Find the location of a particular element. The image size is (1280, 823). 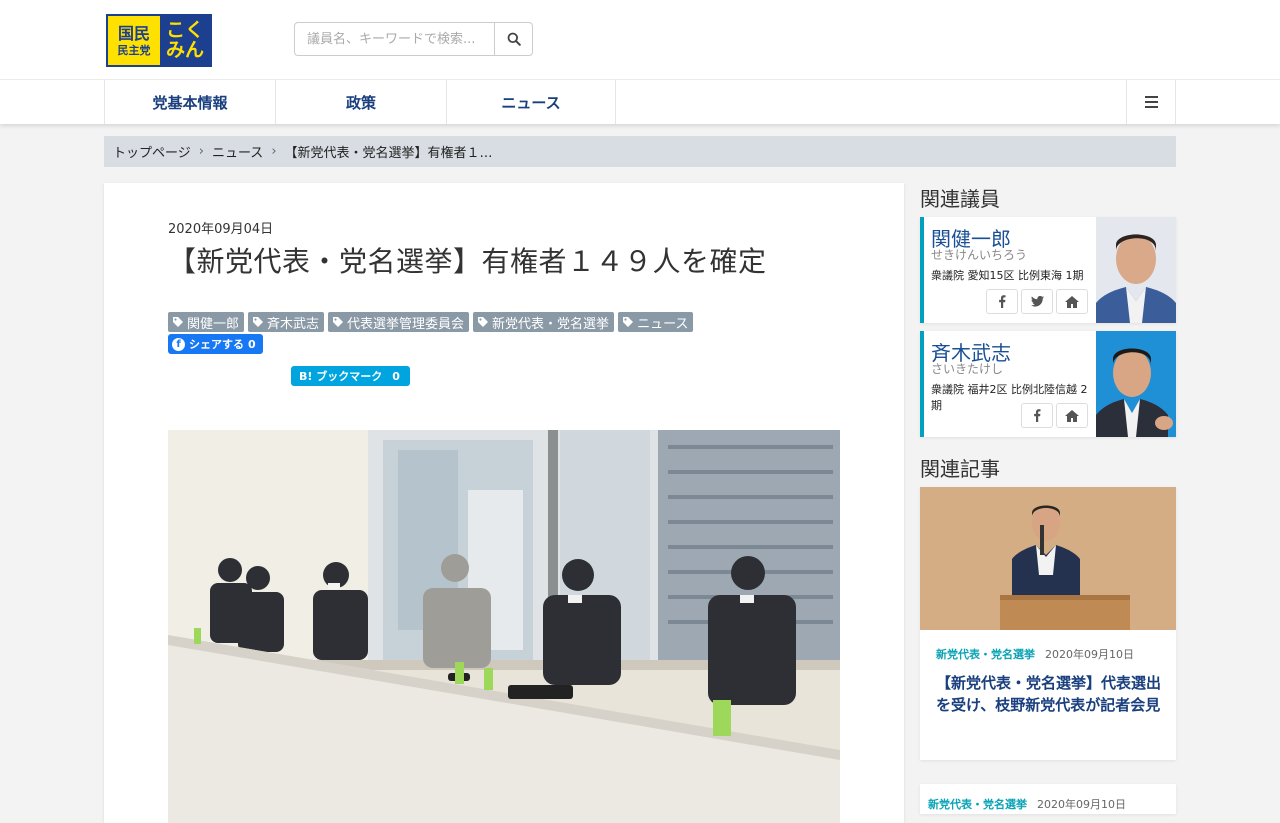

menu-button is located at coordinates (1151, 102).